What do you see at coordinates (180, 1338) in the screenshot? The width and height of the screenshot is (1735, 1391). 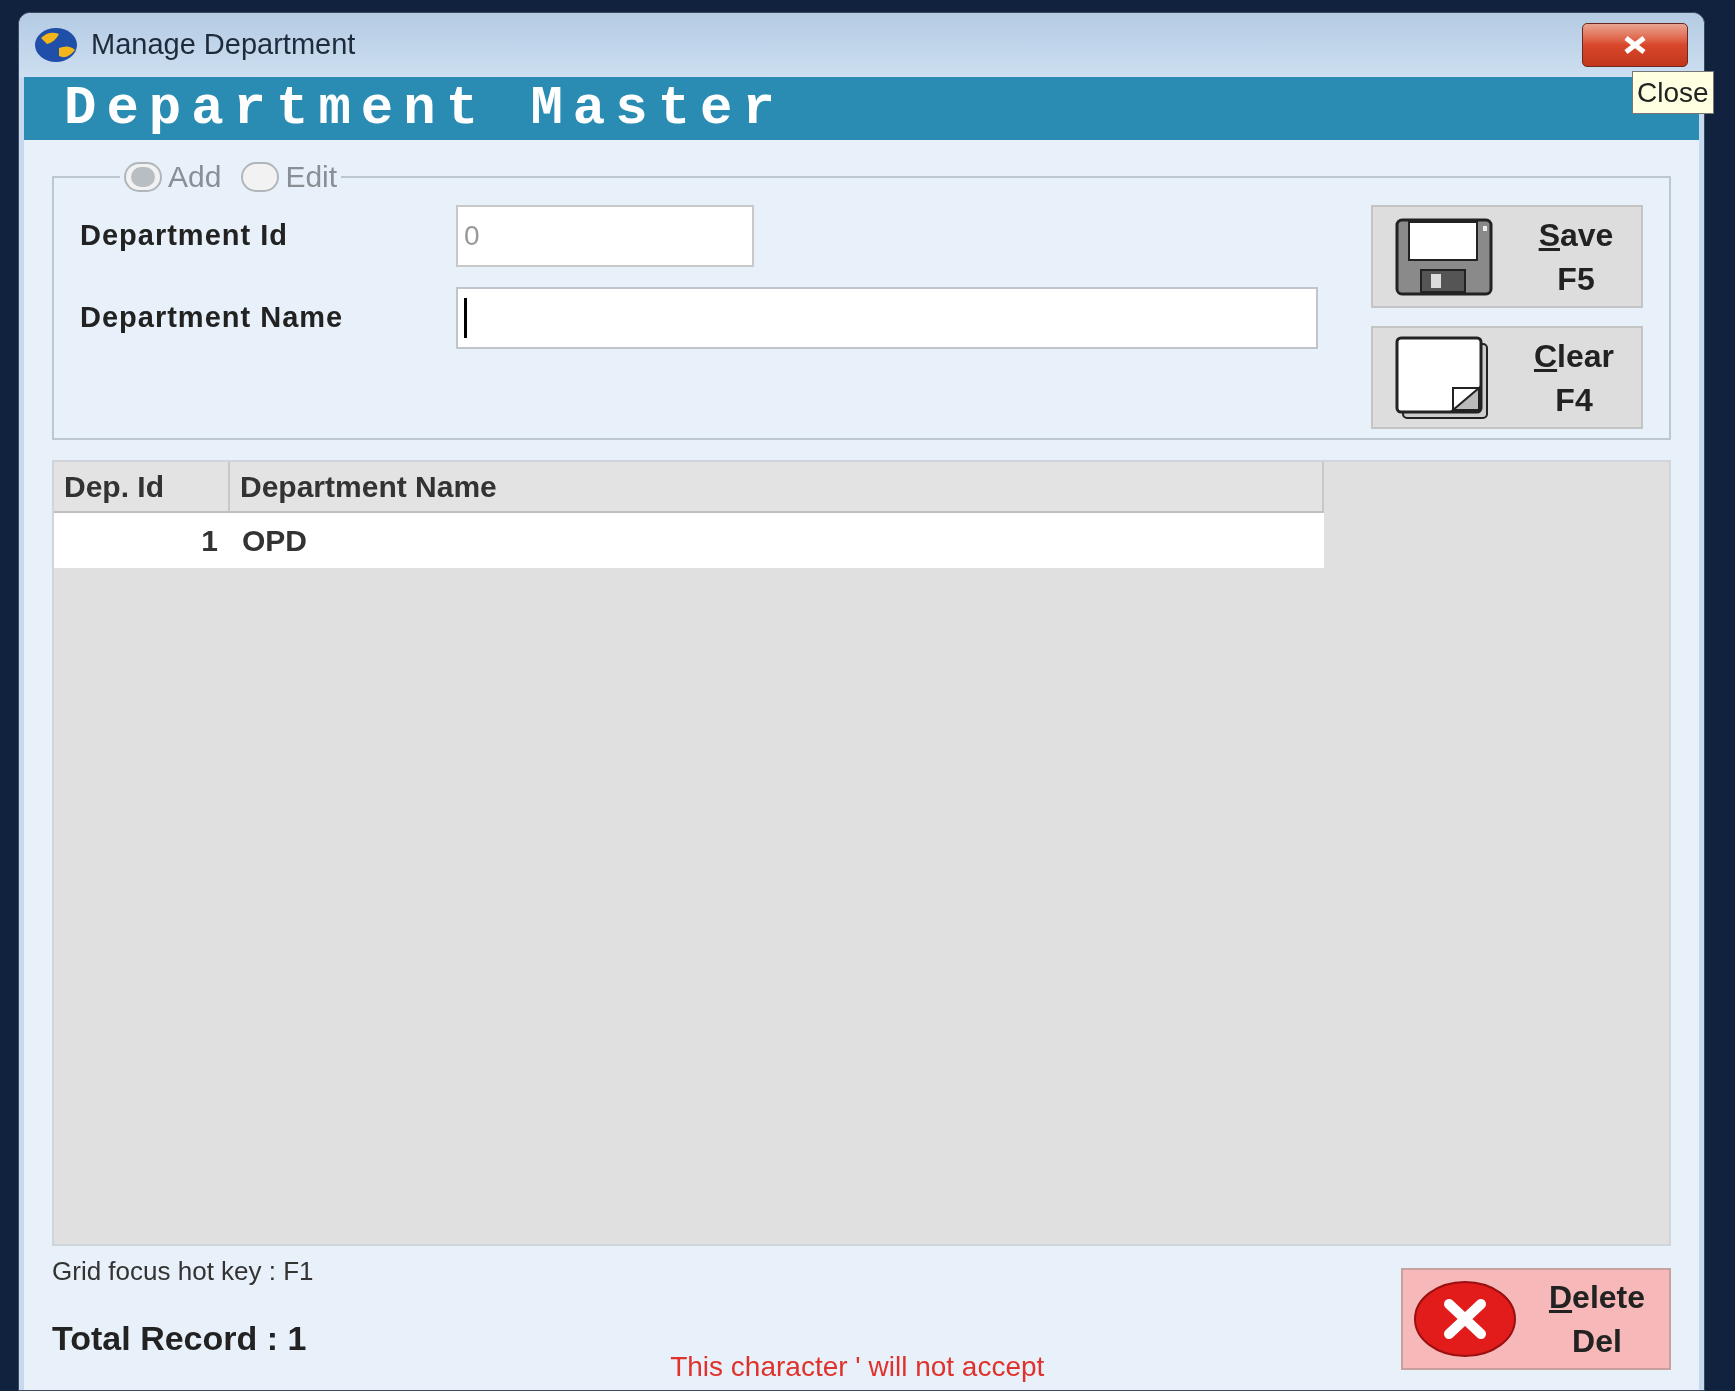 I see `total-record-text: Total Record : 1` at bounding box center [180, 1338].